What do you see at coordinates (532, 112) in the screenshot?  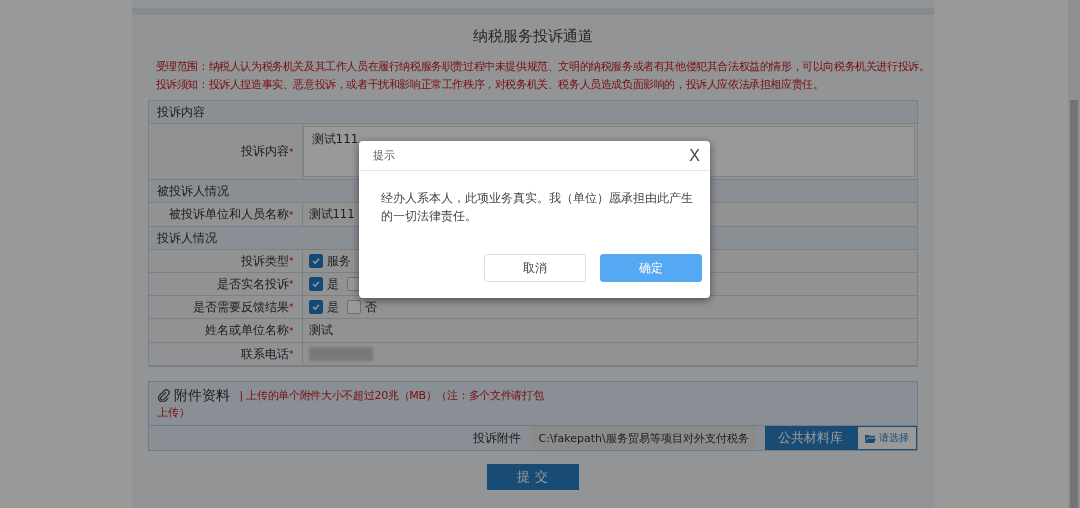 I see `section-header: 投诉内容` at bounding box center [532, 112].